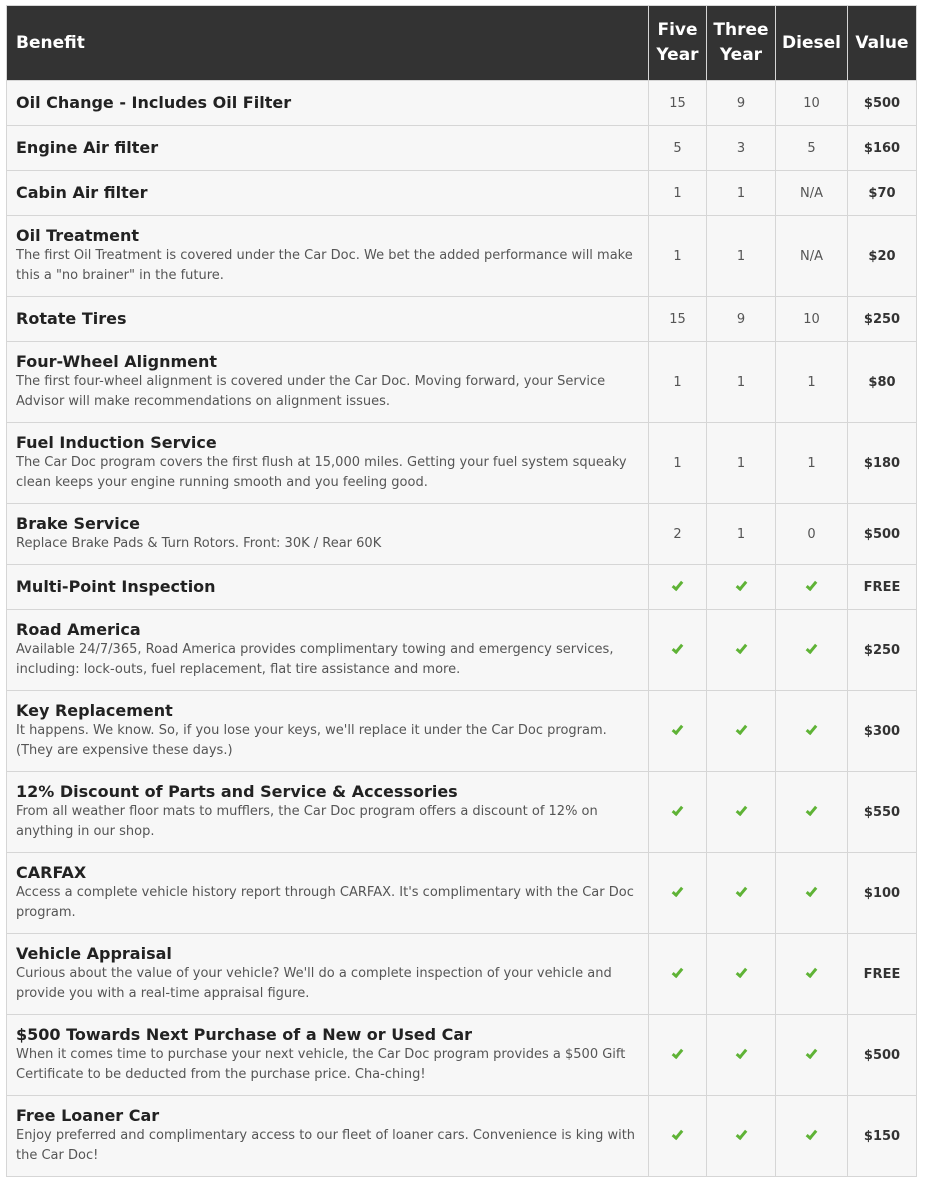  What do you see at coordinates (811, 148) in the screenshot?
I see `diesel-cell: 5` at bounding box center [811, 148].